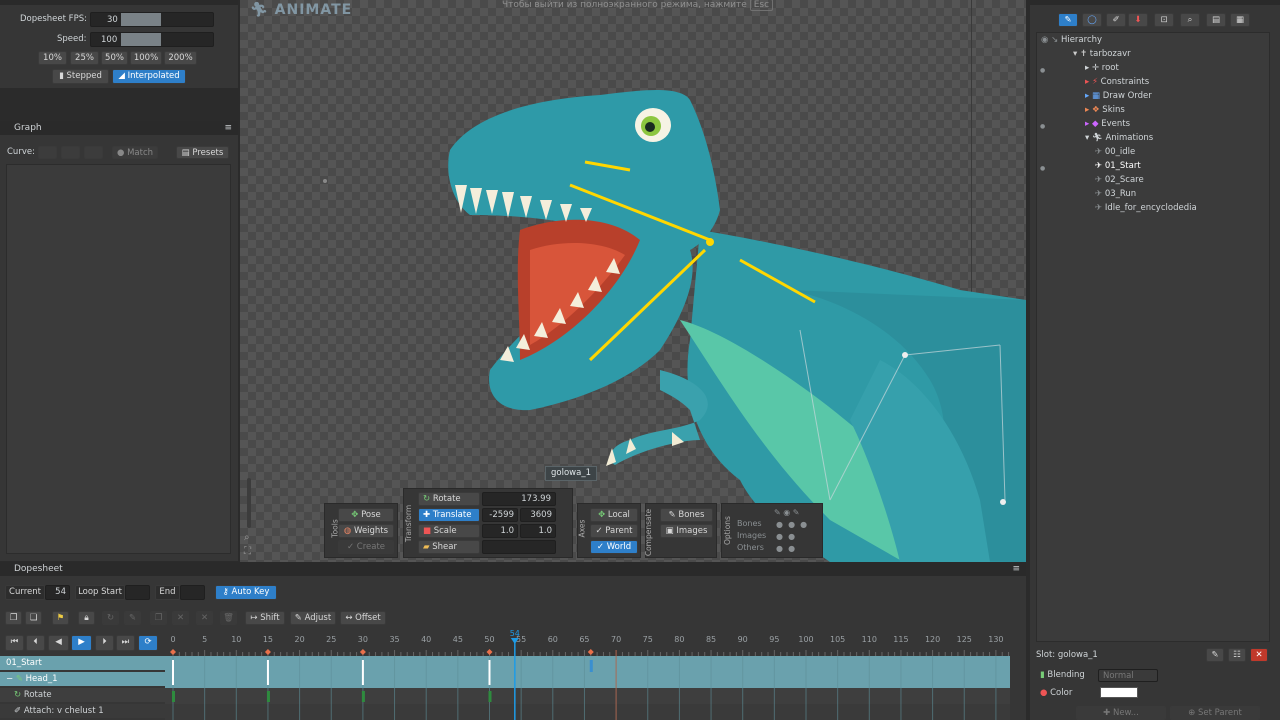  Describe the element at coordinates (614, 547) in the screenshot. I see `world-button: ✓ World` at that location.